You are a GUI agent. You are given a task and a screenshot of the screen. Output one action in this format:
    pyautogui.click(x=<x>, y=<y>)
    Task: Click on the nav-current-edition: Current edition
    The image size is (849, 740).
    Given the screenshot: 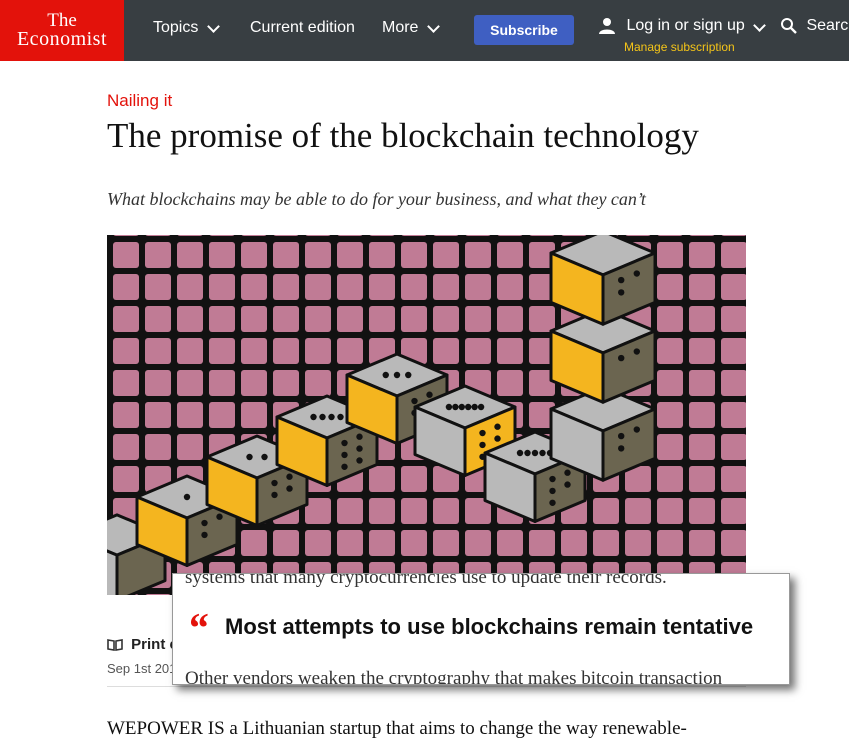 What is the action you would take?
    pyautogui.click(x=302, y=28)
    